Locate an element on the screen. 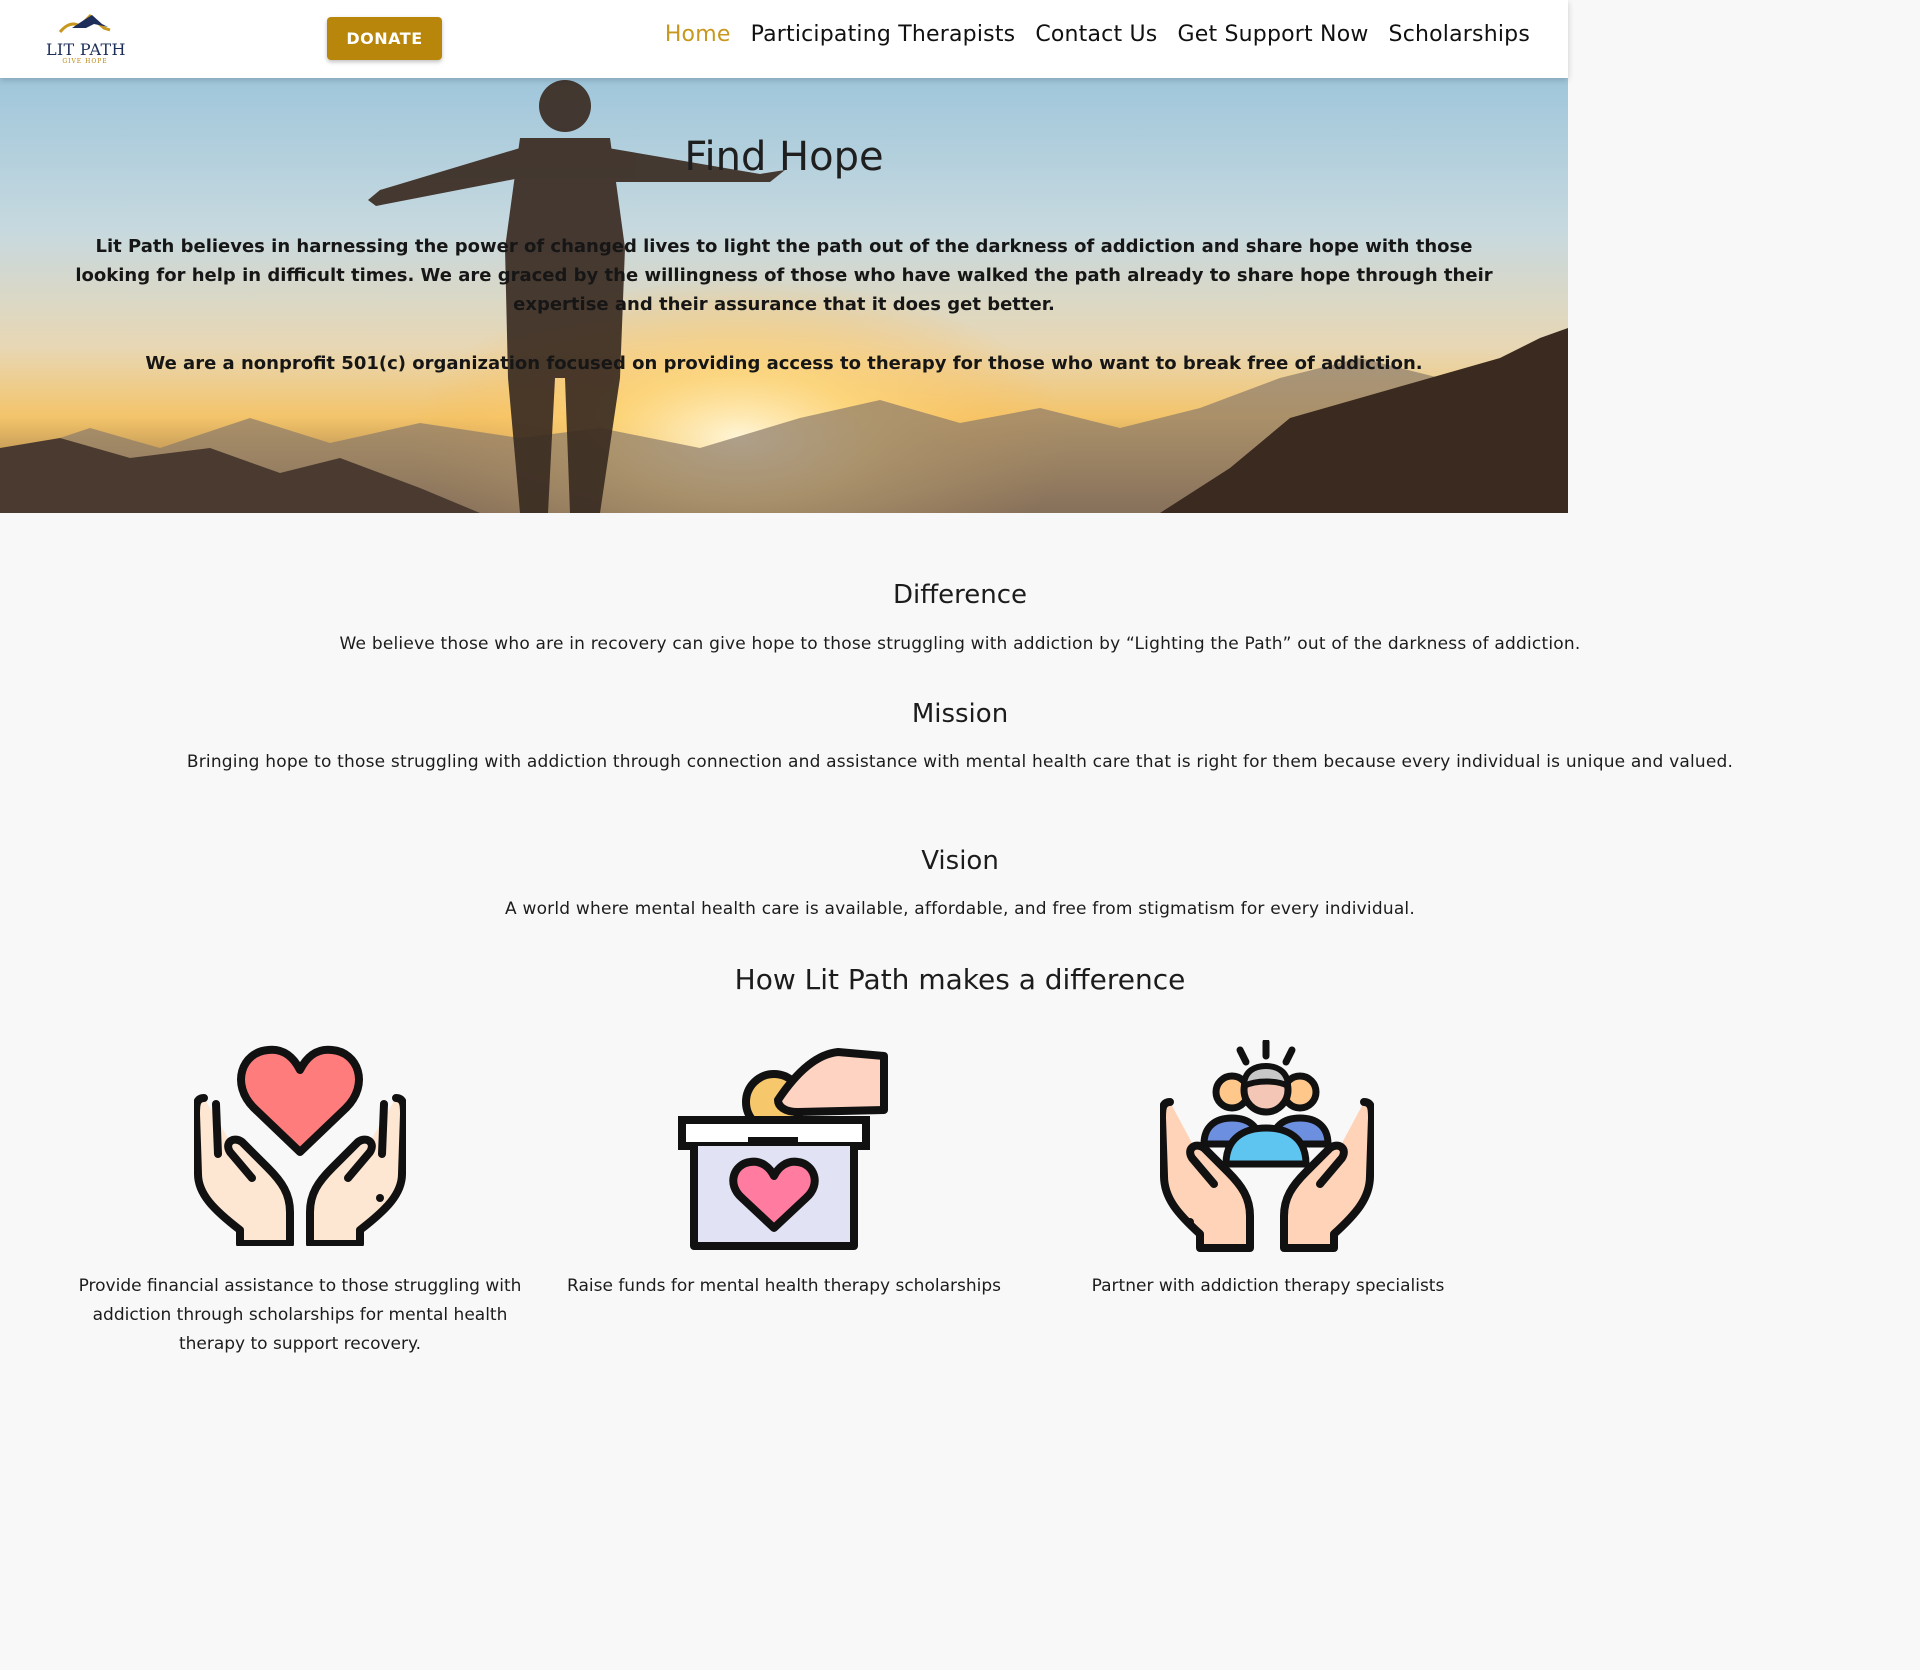 Image resolution: width=1920 pixels, height=1670 pixels. hands-heart-icon is located at coordinates (300, 1147).